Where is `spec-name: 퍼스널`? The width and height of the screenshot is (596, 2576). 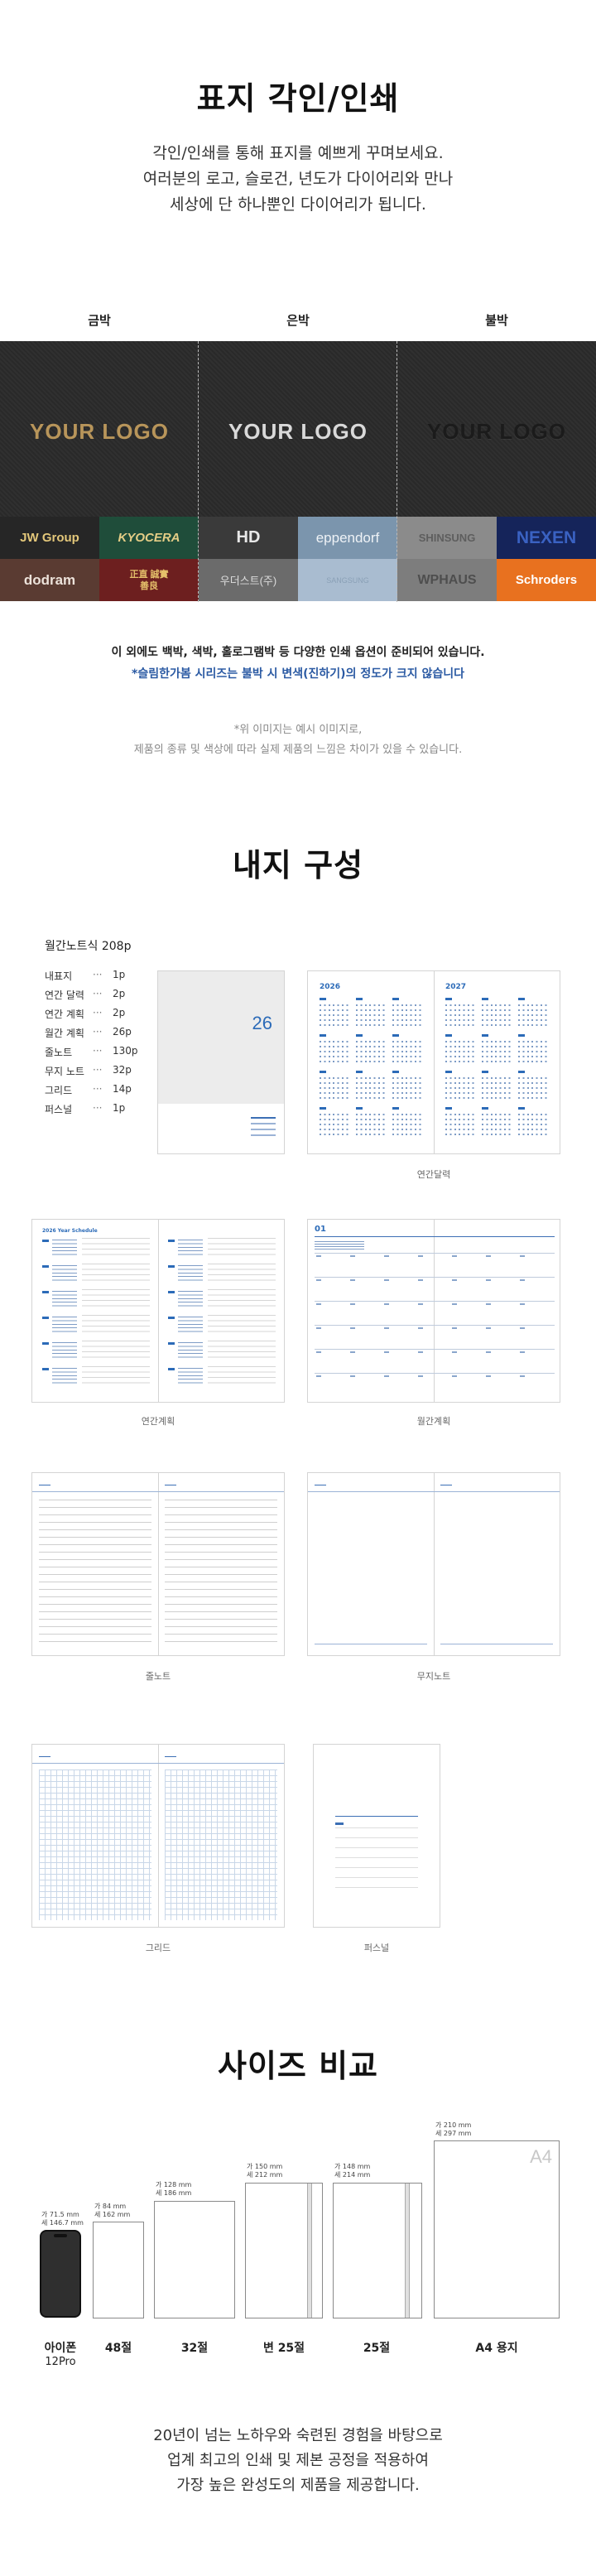 spec-name: 퍼스널 is located at coordinates (59, 1109).